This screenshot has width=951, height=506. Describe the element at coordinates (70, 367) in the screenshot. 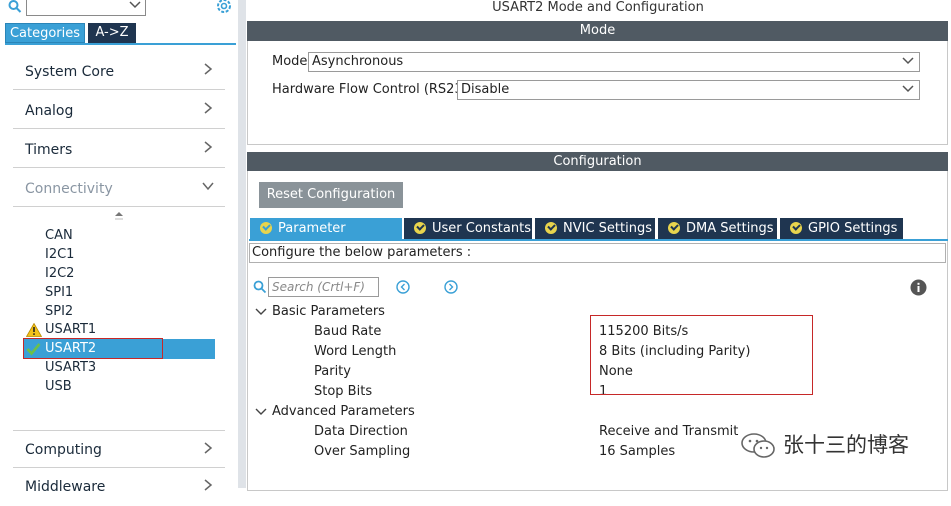

I see `peripheral-item-usart3: USART3` at that location.